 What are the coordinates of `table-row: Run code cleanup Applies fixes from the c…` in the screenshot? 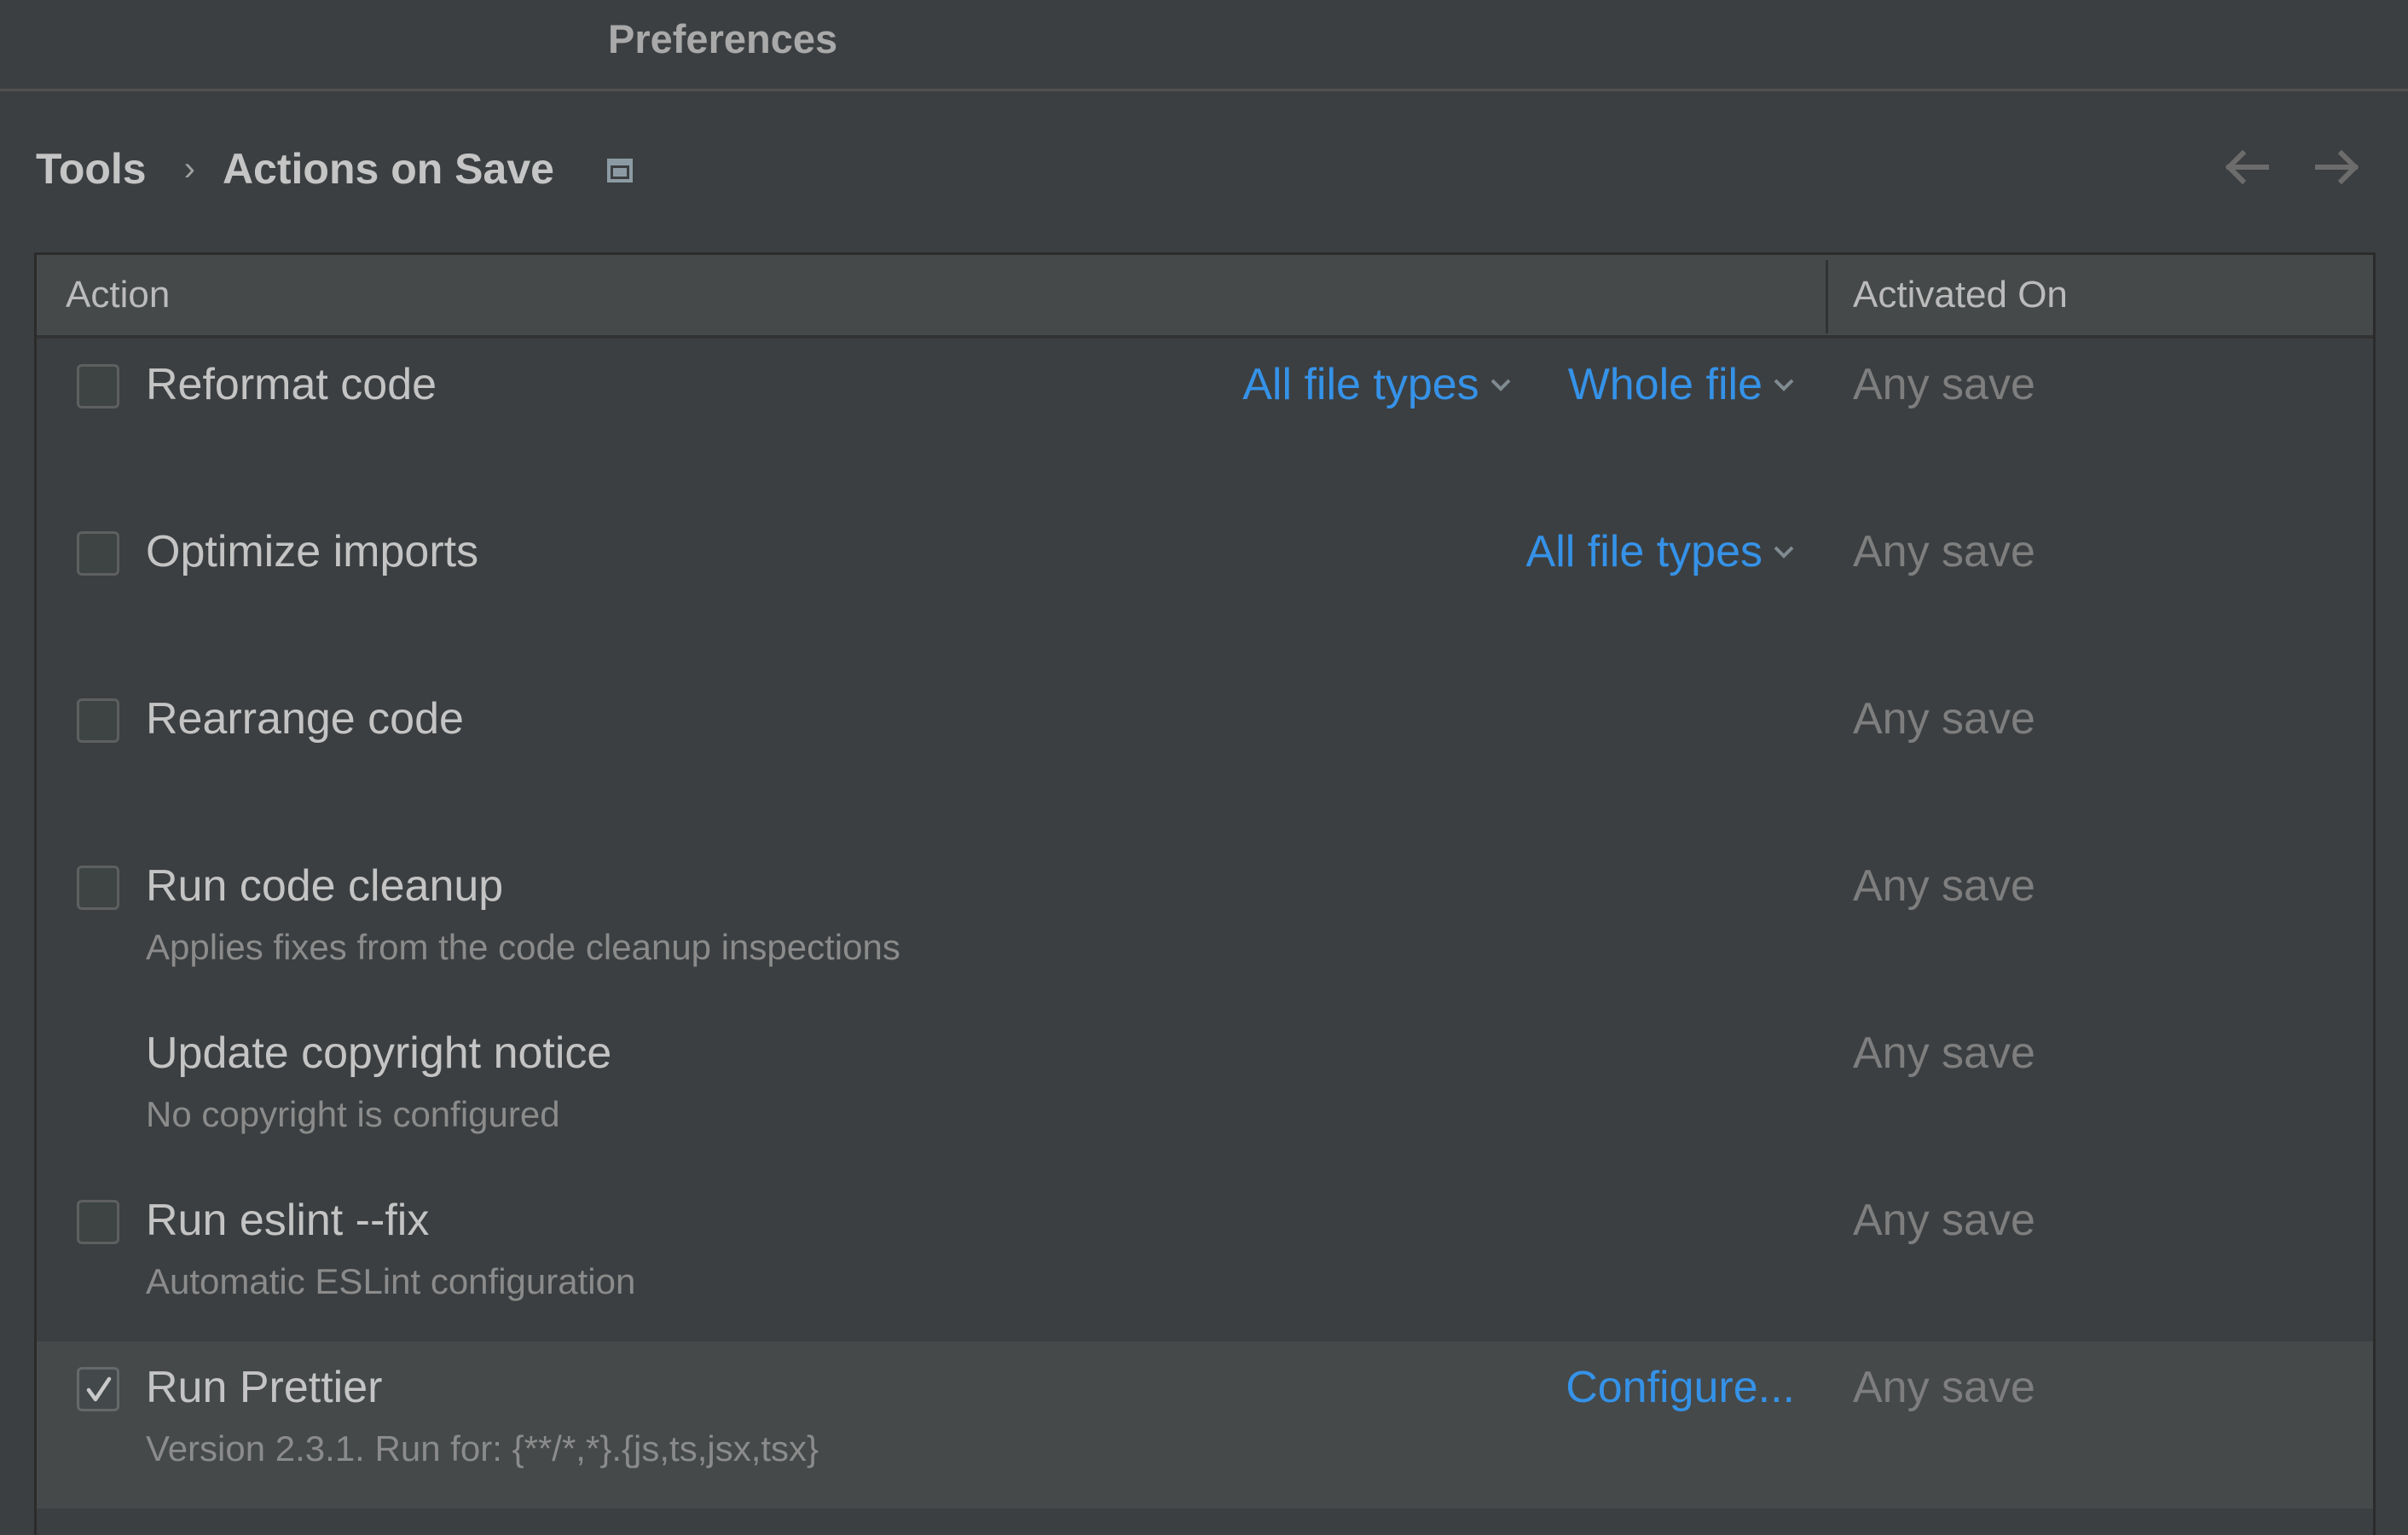 It's located at (1205, 924).